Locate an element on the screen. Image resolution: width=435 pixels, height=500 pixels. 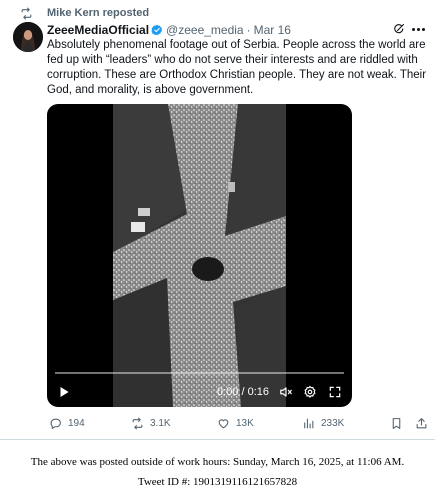
like-count: 13K is located at coordinates (245, 423).